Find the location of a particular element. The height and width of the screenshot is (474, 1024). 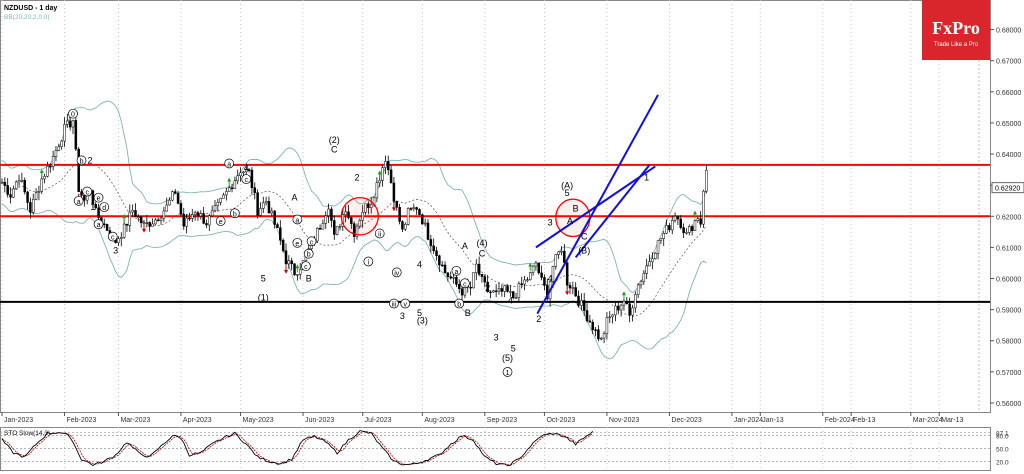

wave-label: 4 is located at coordinates (419, 265).